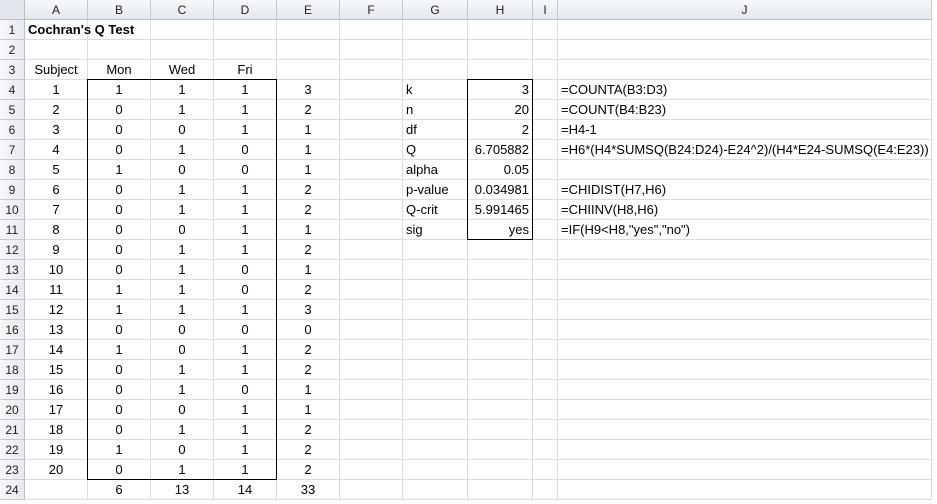  I want to click on row-header-15: 15, so click(12, 310).